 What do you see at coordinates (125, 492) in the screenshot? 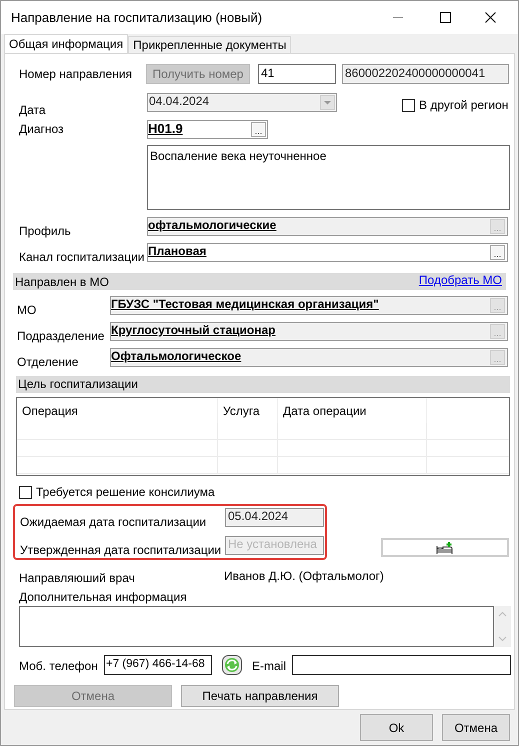
I see `checkbox-label: Требуется решение консилиума` at bounding box center [125, 492].